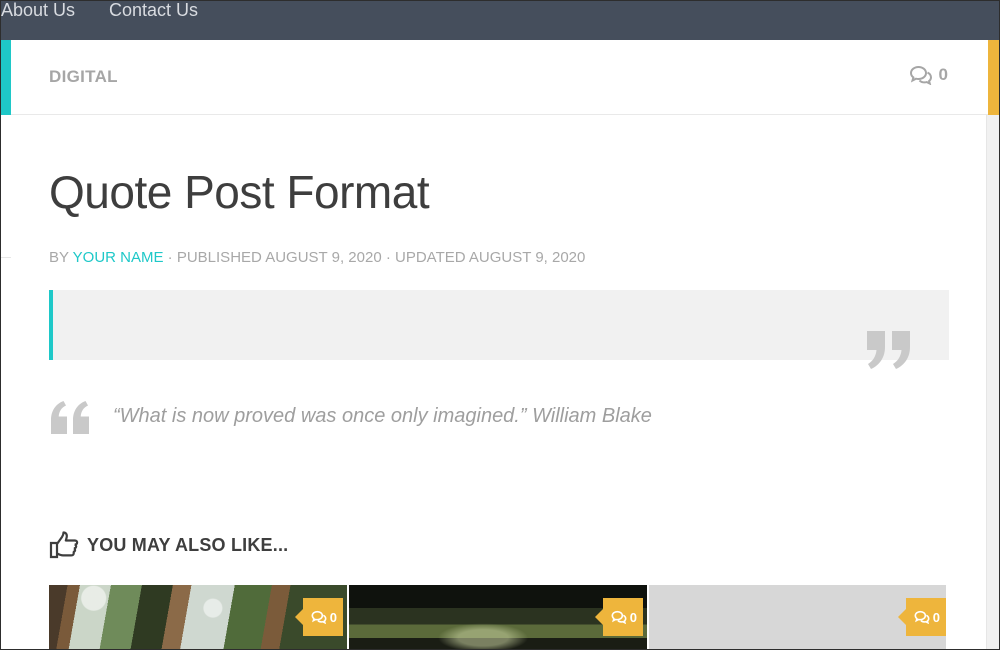 Image resolution: width=1000 pixels, height=650 pixels. I want to click on nav-contact-us: Contact Us, so click(153, 11).